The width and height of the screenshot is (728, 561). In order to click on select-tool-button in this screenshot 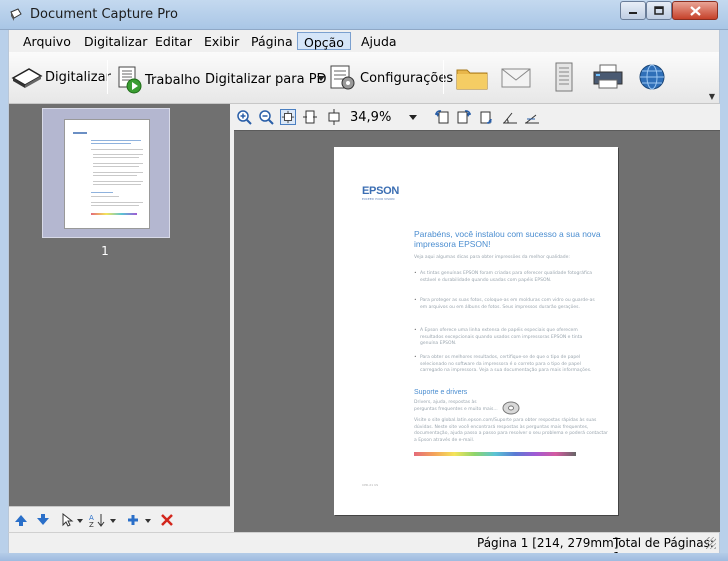, I will do `click(67, 520)`.